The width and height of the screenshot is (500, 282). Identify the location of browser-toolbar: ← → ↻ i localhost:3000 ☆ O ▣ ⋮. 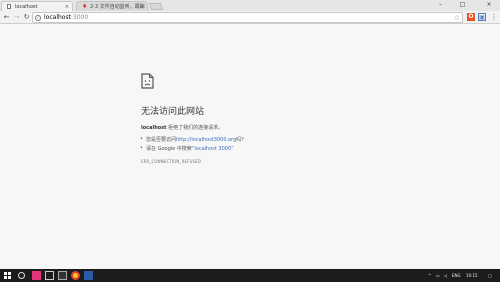
(250, 17).